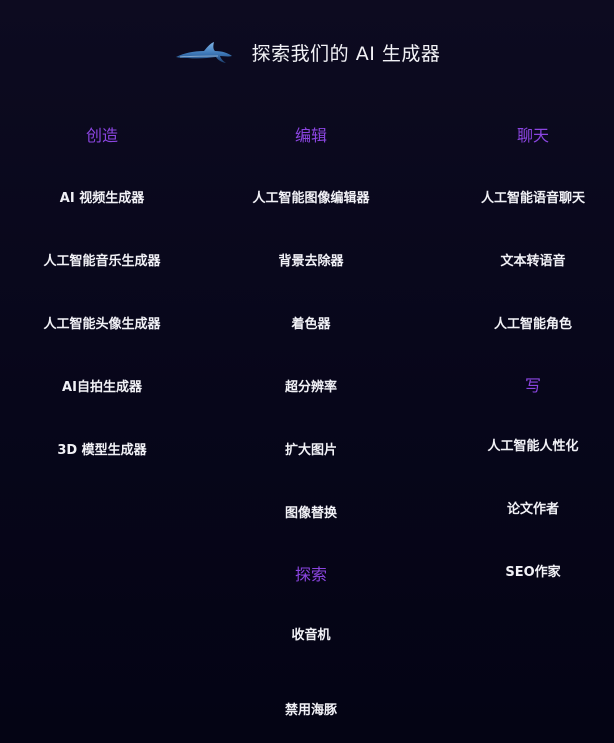 The image size is (614, 743). Describe the element at coordinates (311, 322) in the screenshot. I see `link-colorizer: 着色器` at that location.